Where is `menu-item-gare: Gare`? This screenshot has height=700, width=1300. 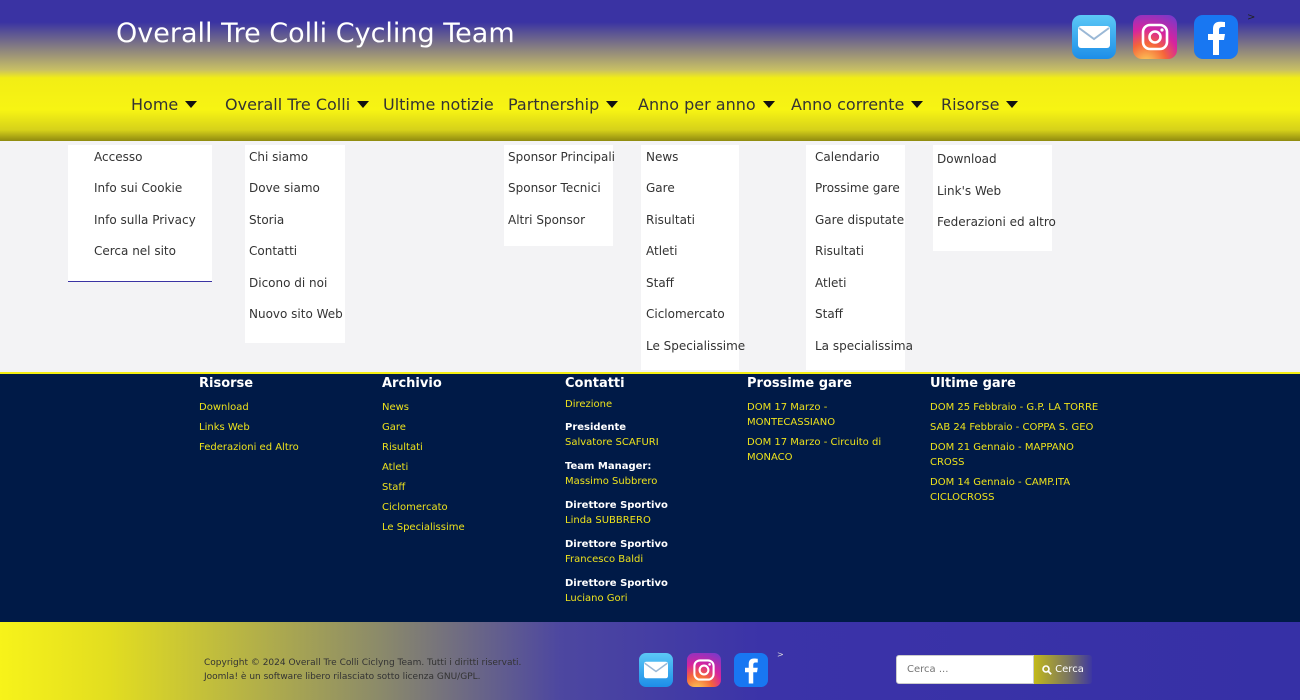 menu-item-gare: Gare is located at coordinates (660, 188).